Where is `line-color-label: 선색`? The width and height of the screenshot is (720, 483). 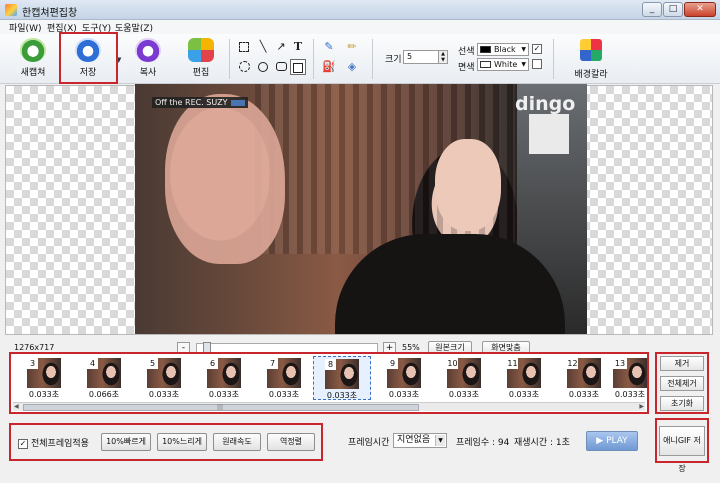
line-color-label: 선색 is located at coordinates (466, 52).